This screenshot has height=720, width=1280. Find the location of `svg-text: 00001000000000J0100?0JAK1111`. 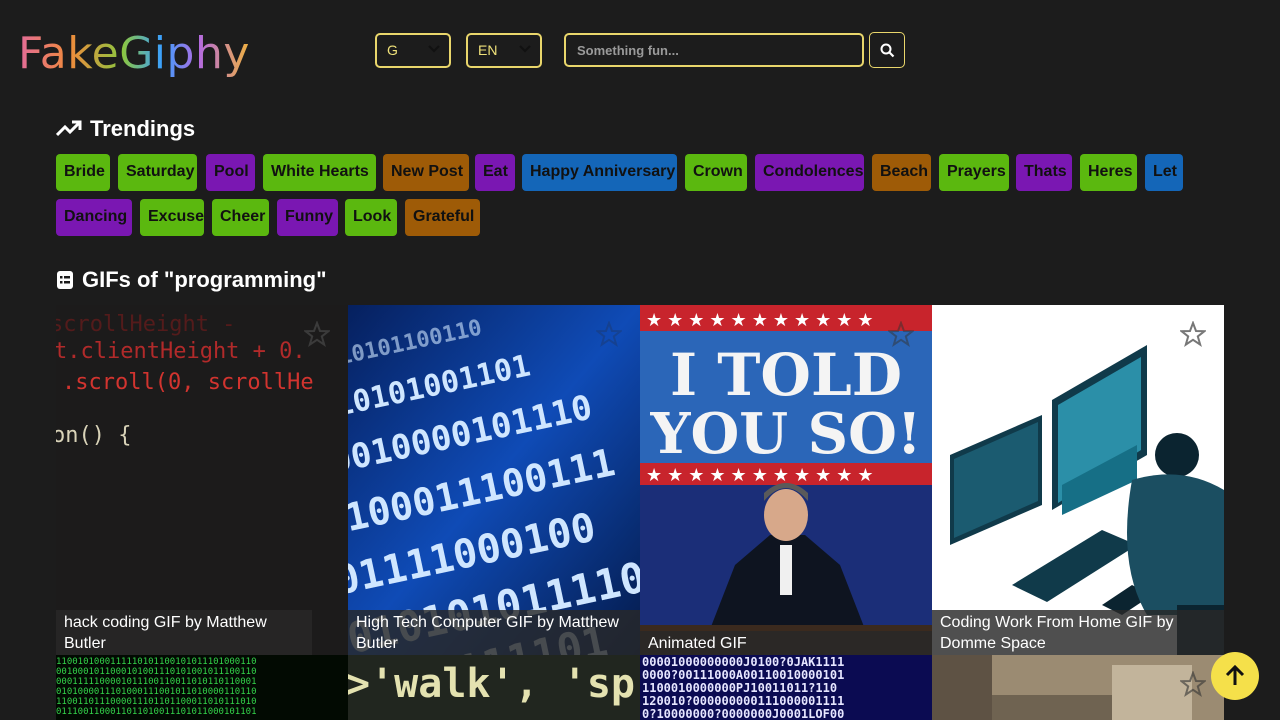

svg-text: 00001000000000J0100?0JAK1111 is located at coordinates (743, 662).